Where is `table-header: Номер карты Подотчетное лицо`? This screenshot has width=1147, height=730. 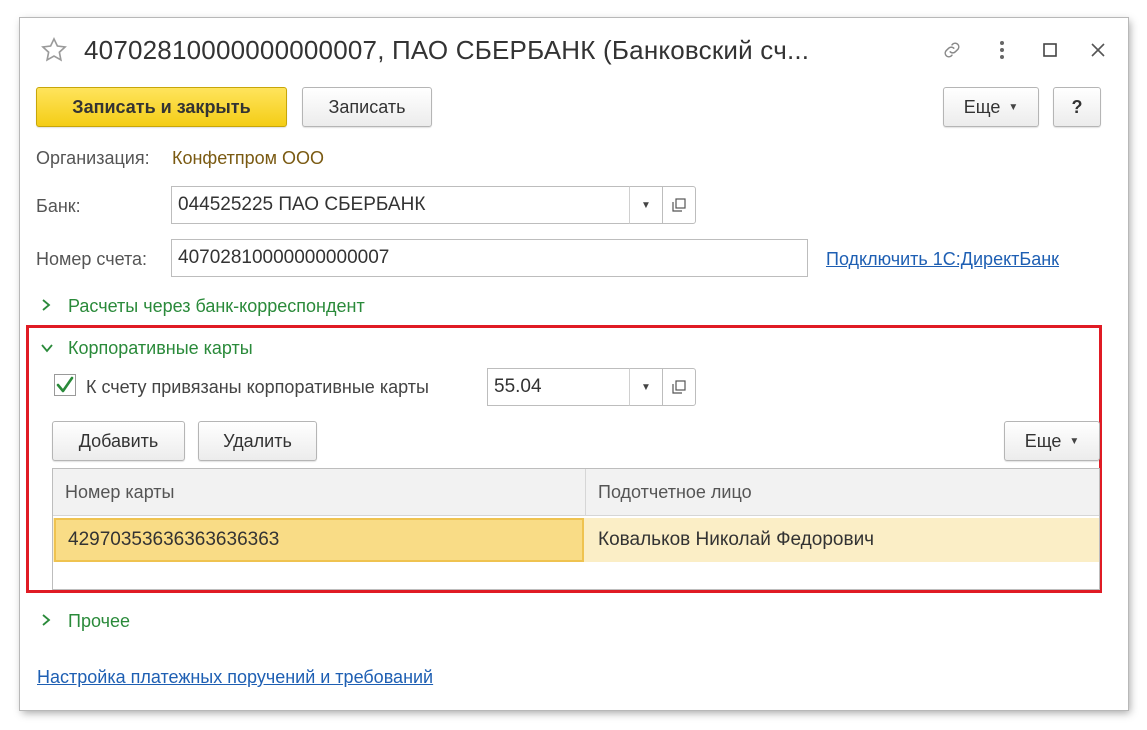 table-header: Номер карты Подотчетное лицо is located at coordinates (576, 492).